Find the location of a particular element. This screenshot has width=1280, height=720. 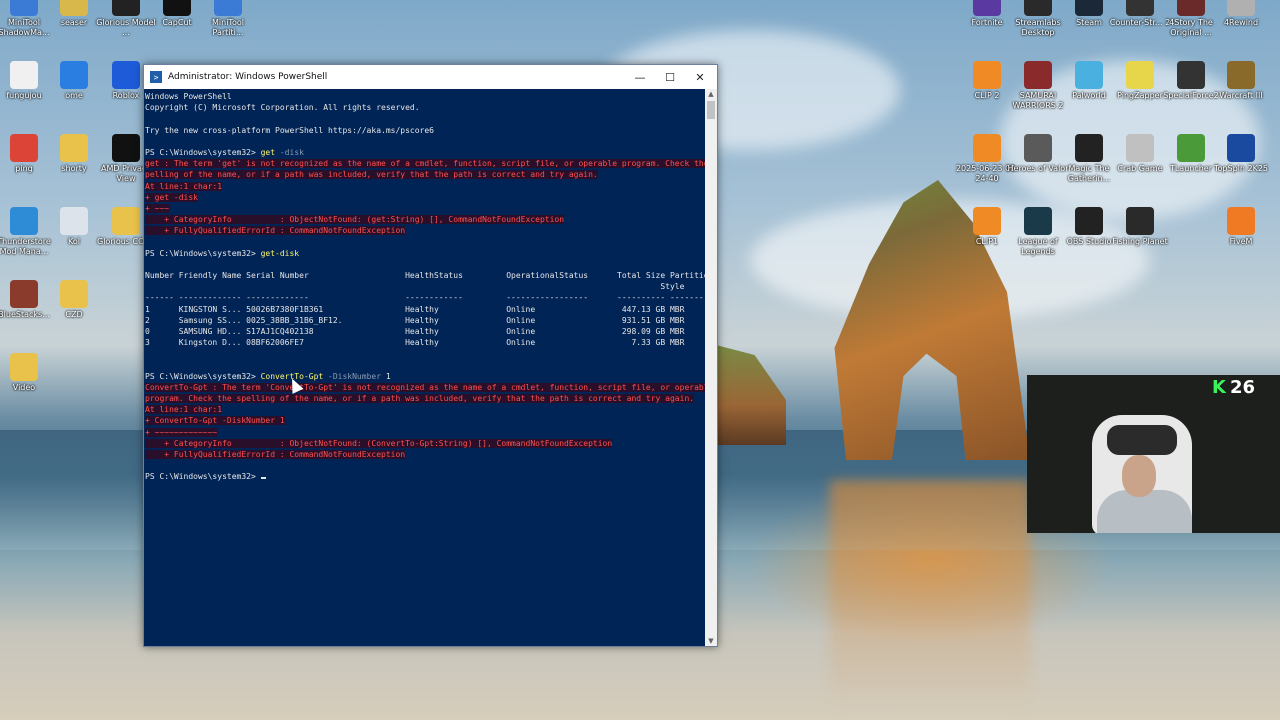

desktop-icon: Warcraft III is located at coordinates (1241, 81).